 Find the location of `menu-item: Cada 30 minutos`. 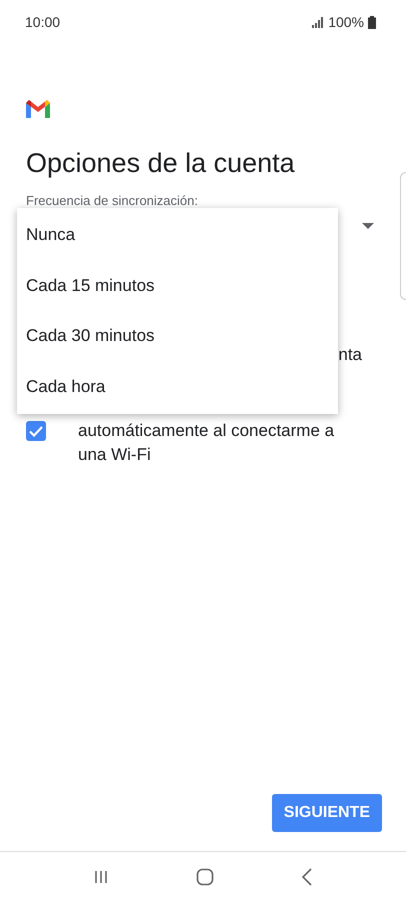

menu-item: Cada 30 minutos is located at coordinates (177, 336).